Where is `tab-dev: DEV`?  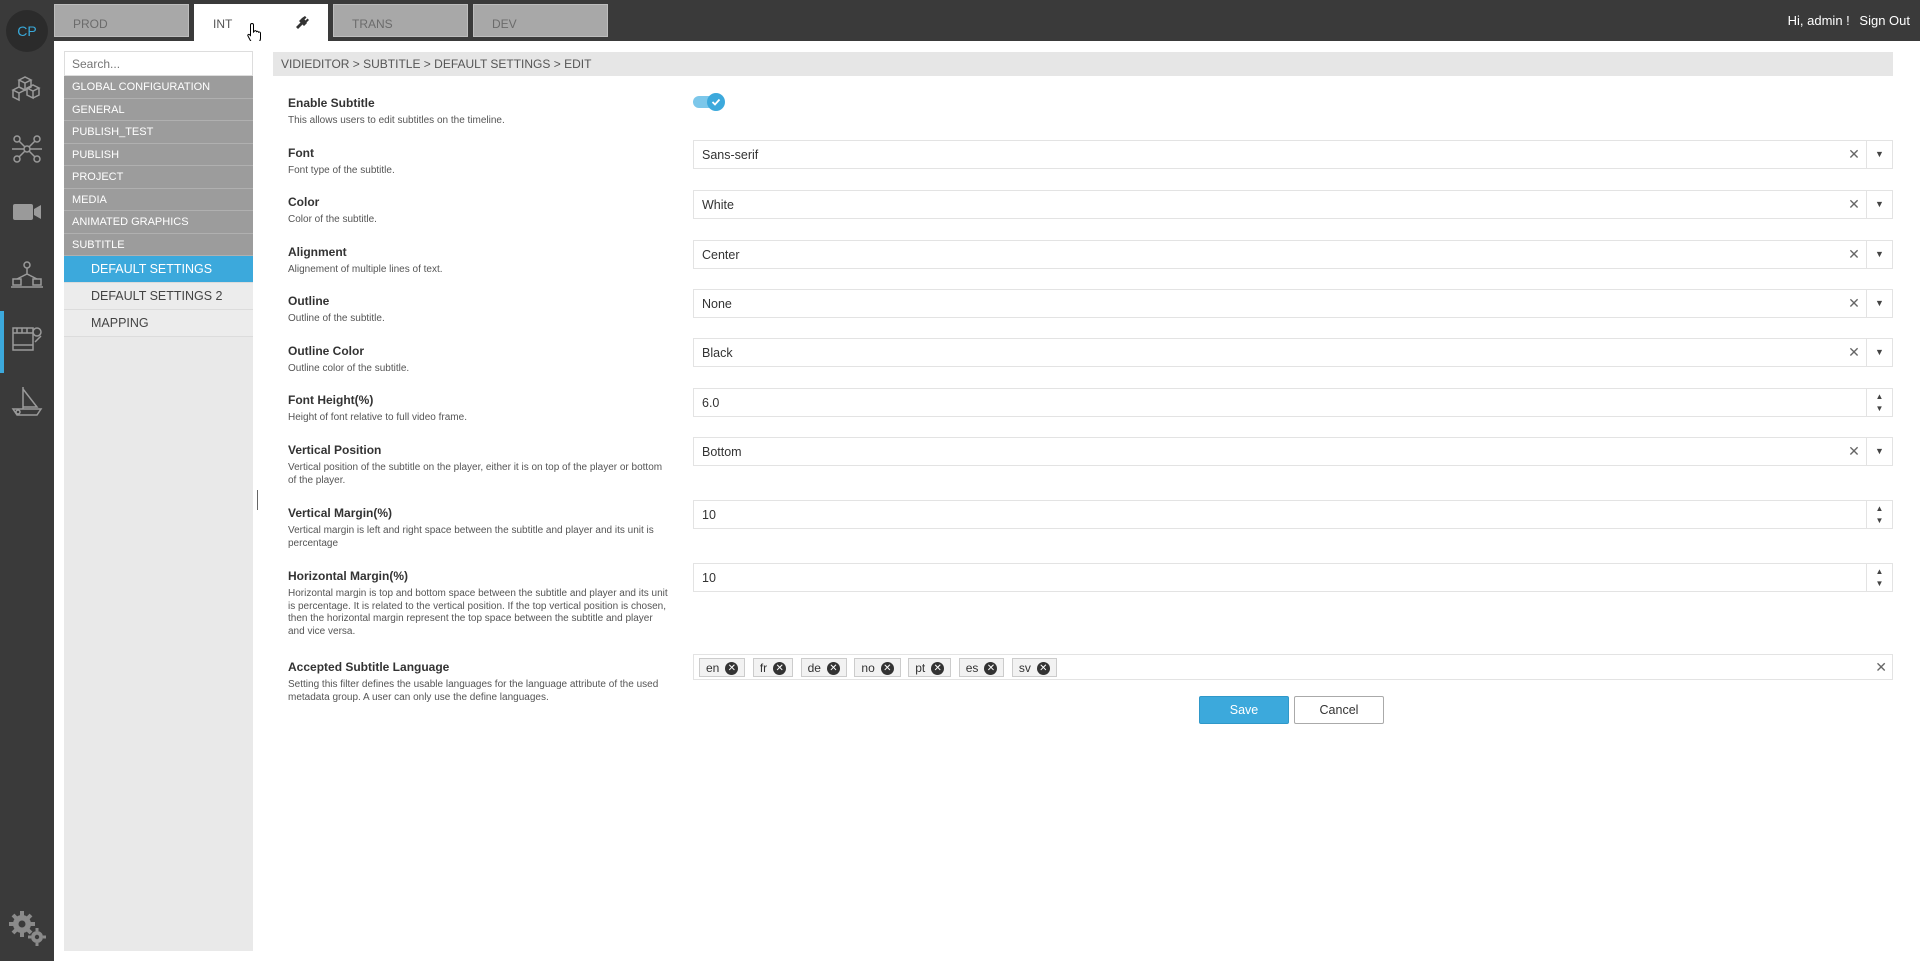 tab-dev: DEV is located at coordinates (540, 20).